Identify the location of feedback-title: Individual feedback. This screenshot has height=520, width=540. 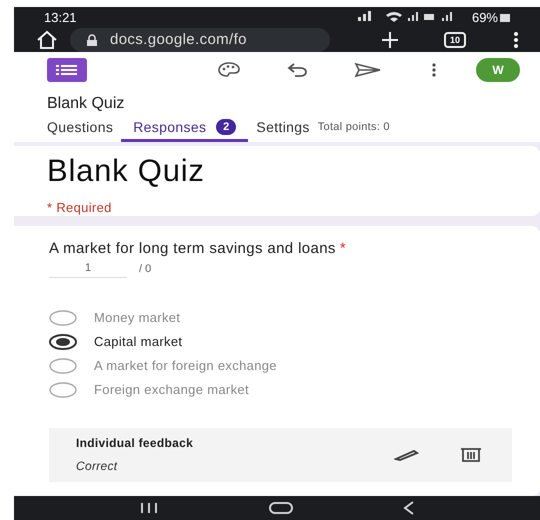
(135, 443).